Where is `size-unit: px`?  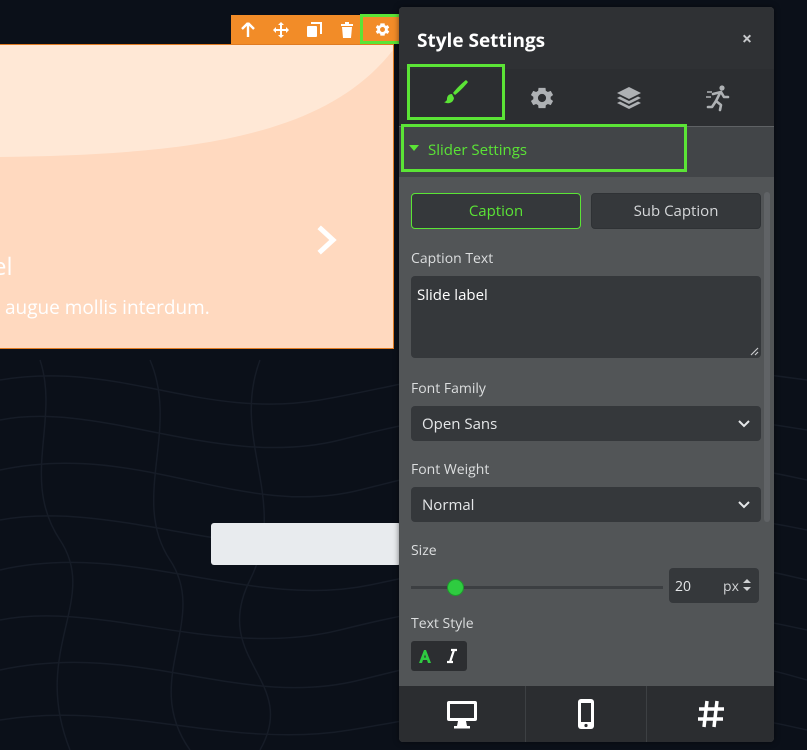 size-unit: px is located at coordinates (731, 586).